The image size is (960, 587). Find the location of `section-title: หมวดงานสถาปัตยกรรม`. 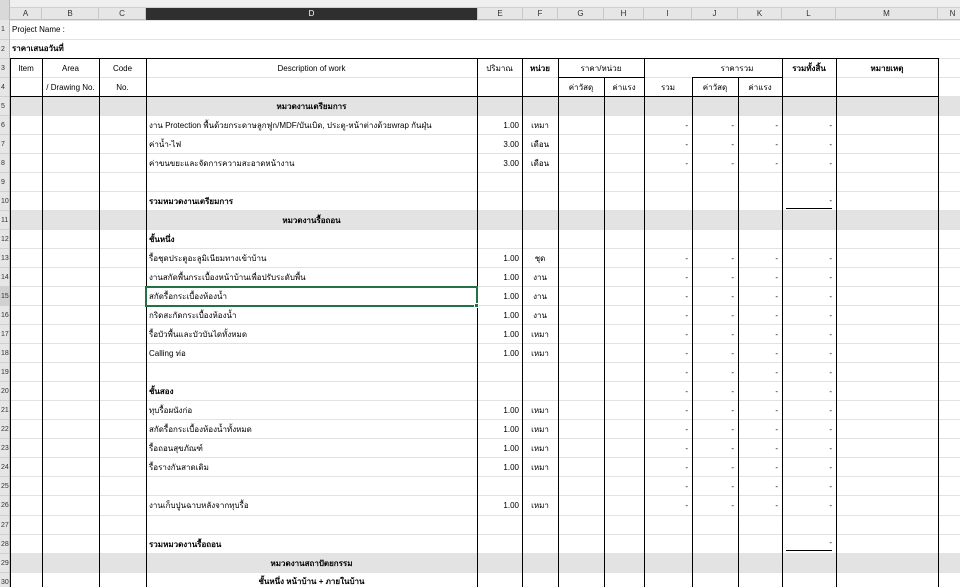

section-title: หมวดงานสถาปัตยกรรม is located at coordinates (311, 564).